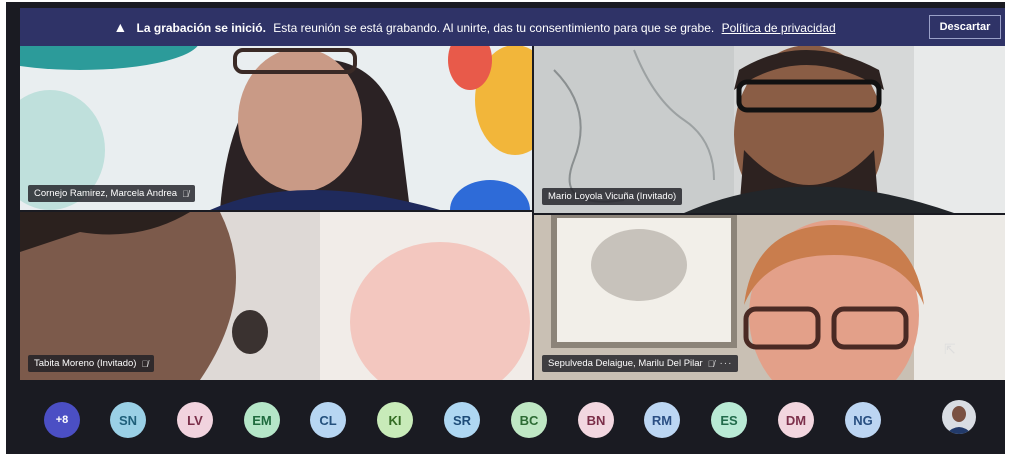 The height and width of the screenshot is (460, 1011). What do you see at coordinates (779, 28) in the screenshot?
I see `privacy-policy-link: Política de privacidad` at bounding box center [779, 28].